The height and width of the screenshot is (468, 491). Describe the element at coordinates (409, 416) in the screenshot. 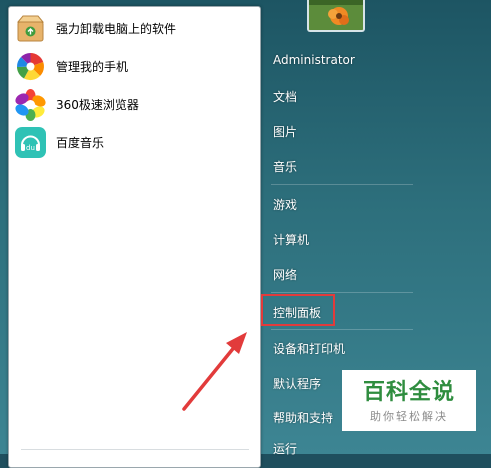

I see `watermark-subtitle: 助你轻松解决` at that location.